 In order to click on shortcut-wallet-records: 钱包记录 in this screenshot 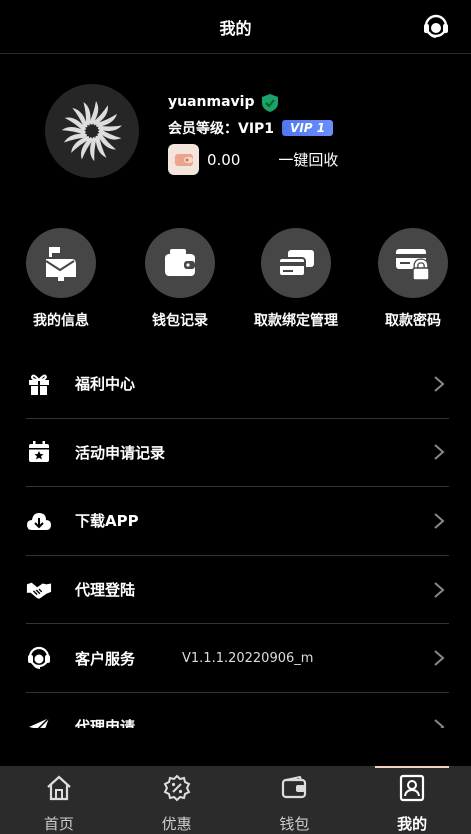, I will do `click(180, 279)`.